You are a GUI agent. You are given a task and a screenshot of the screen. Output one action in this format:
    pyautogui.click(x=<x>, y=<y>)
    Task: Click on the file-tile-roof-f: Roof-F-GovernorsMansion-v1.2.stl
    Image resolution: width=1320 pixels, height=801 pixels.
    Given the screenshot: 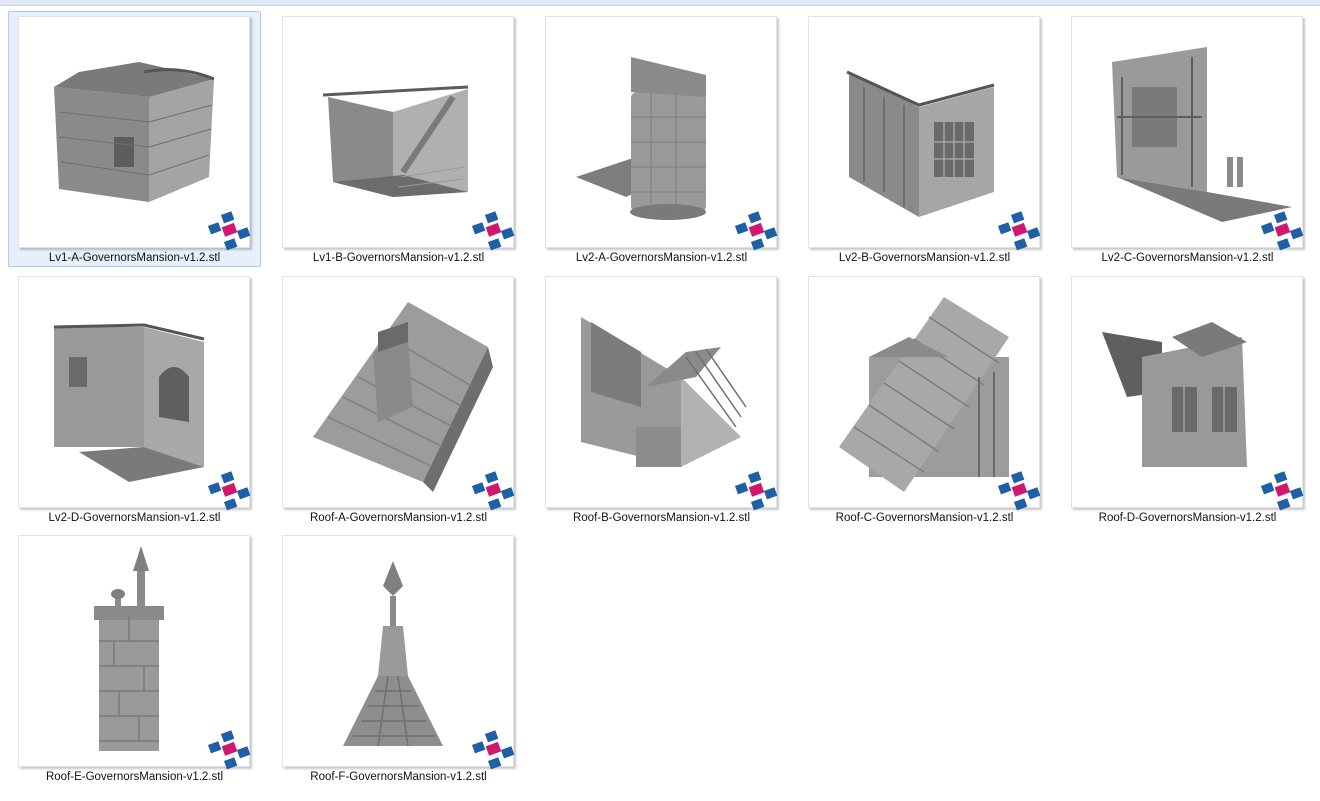 What is the action you would take?
    pyautogui.click(x=398, y=658)
    